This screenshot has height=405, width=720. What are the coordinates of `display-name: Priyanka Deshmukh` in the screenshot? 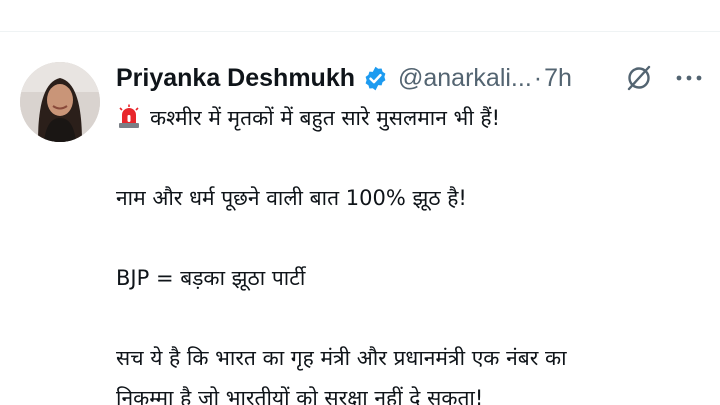 It's located at (235, 78).